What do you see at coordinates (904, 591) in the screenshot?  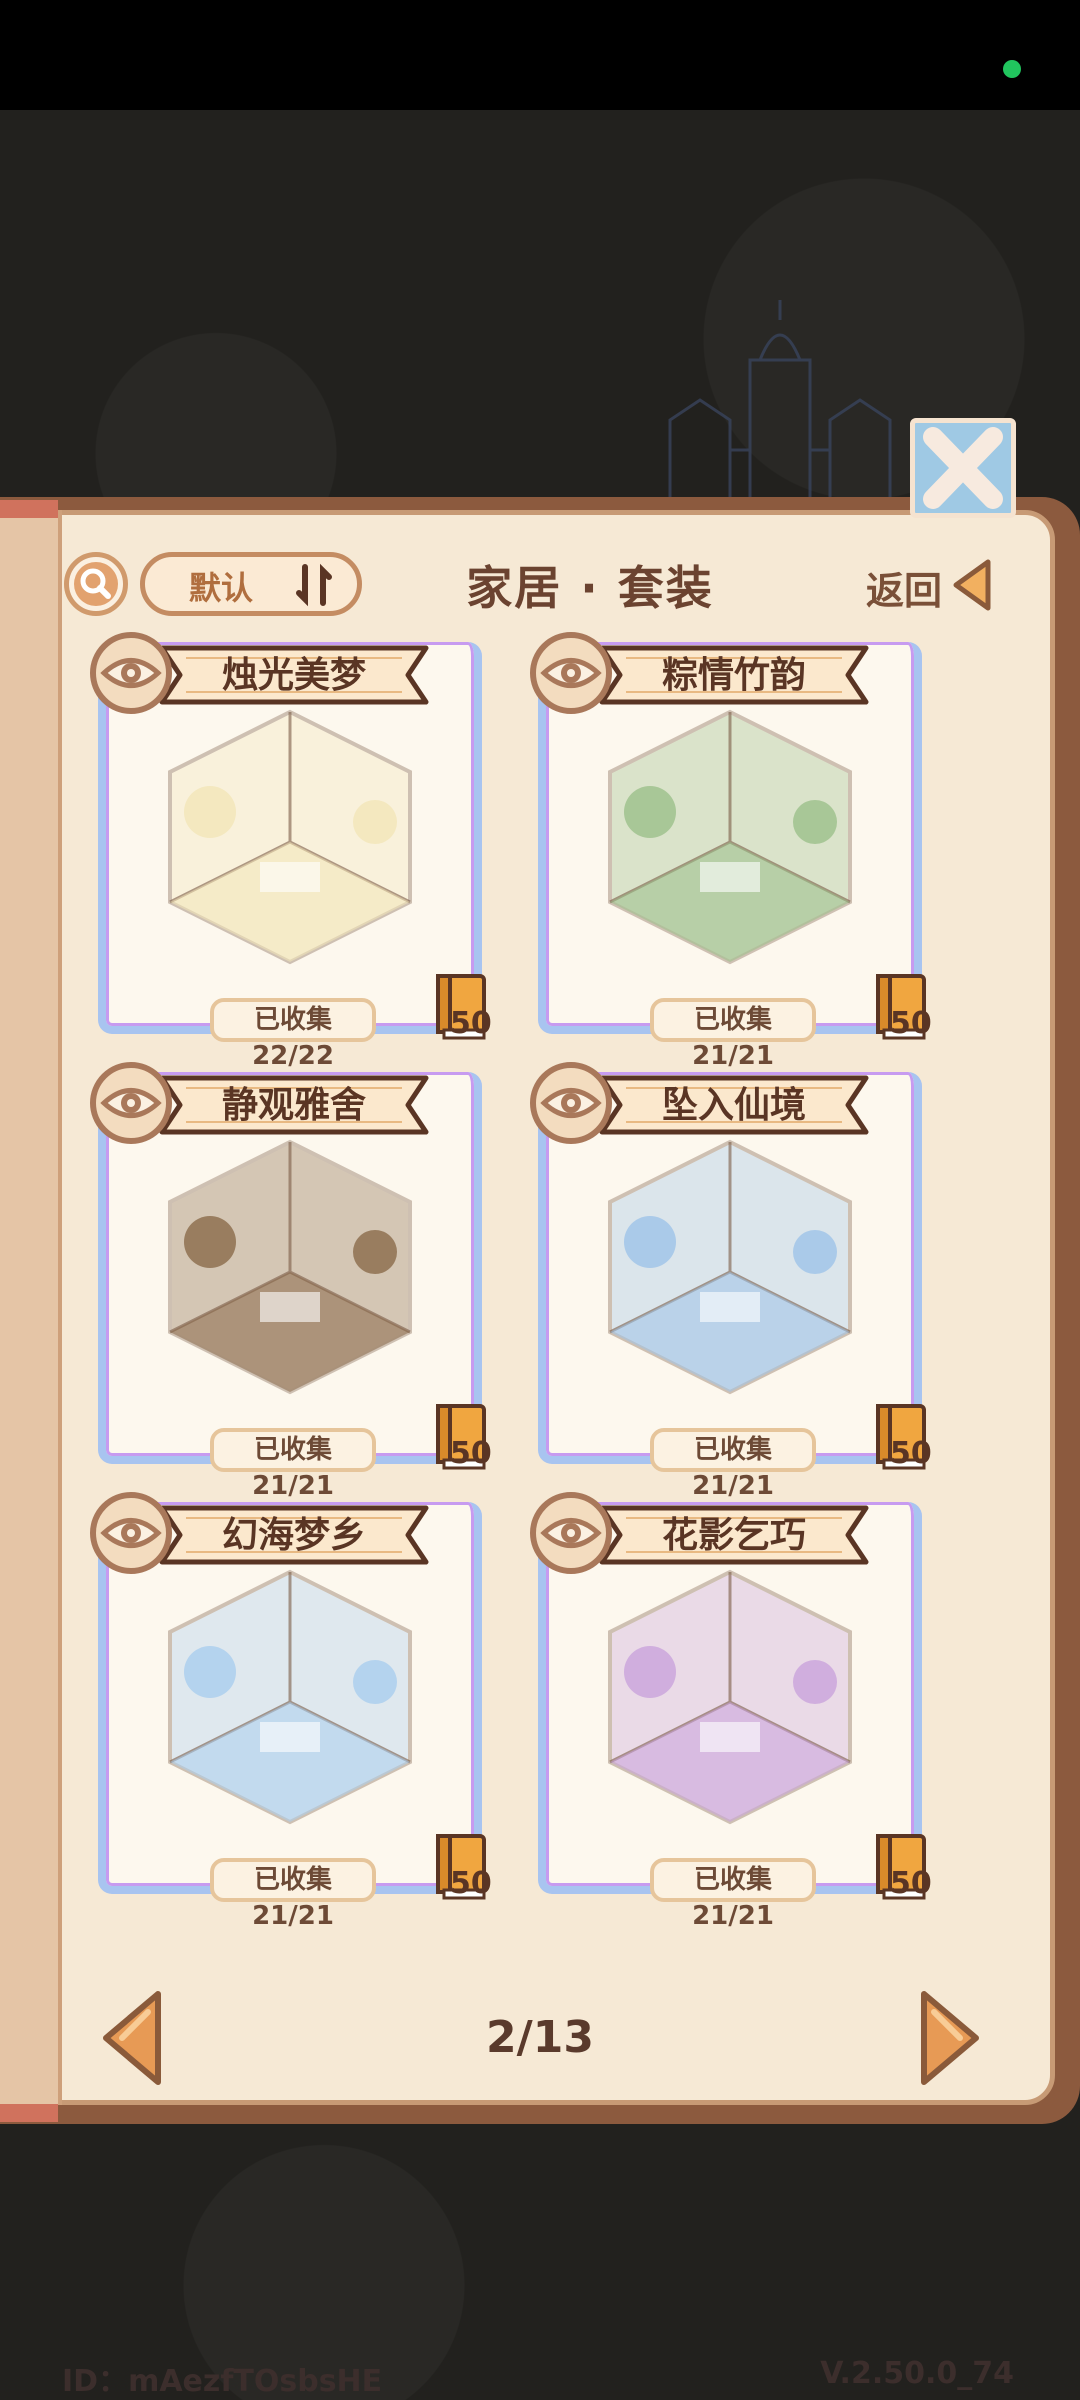 I see `back-label: 返回` at bounding box center [904, 591].